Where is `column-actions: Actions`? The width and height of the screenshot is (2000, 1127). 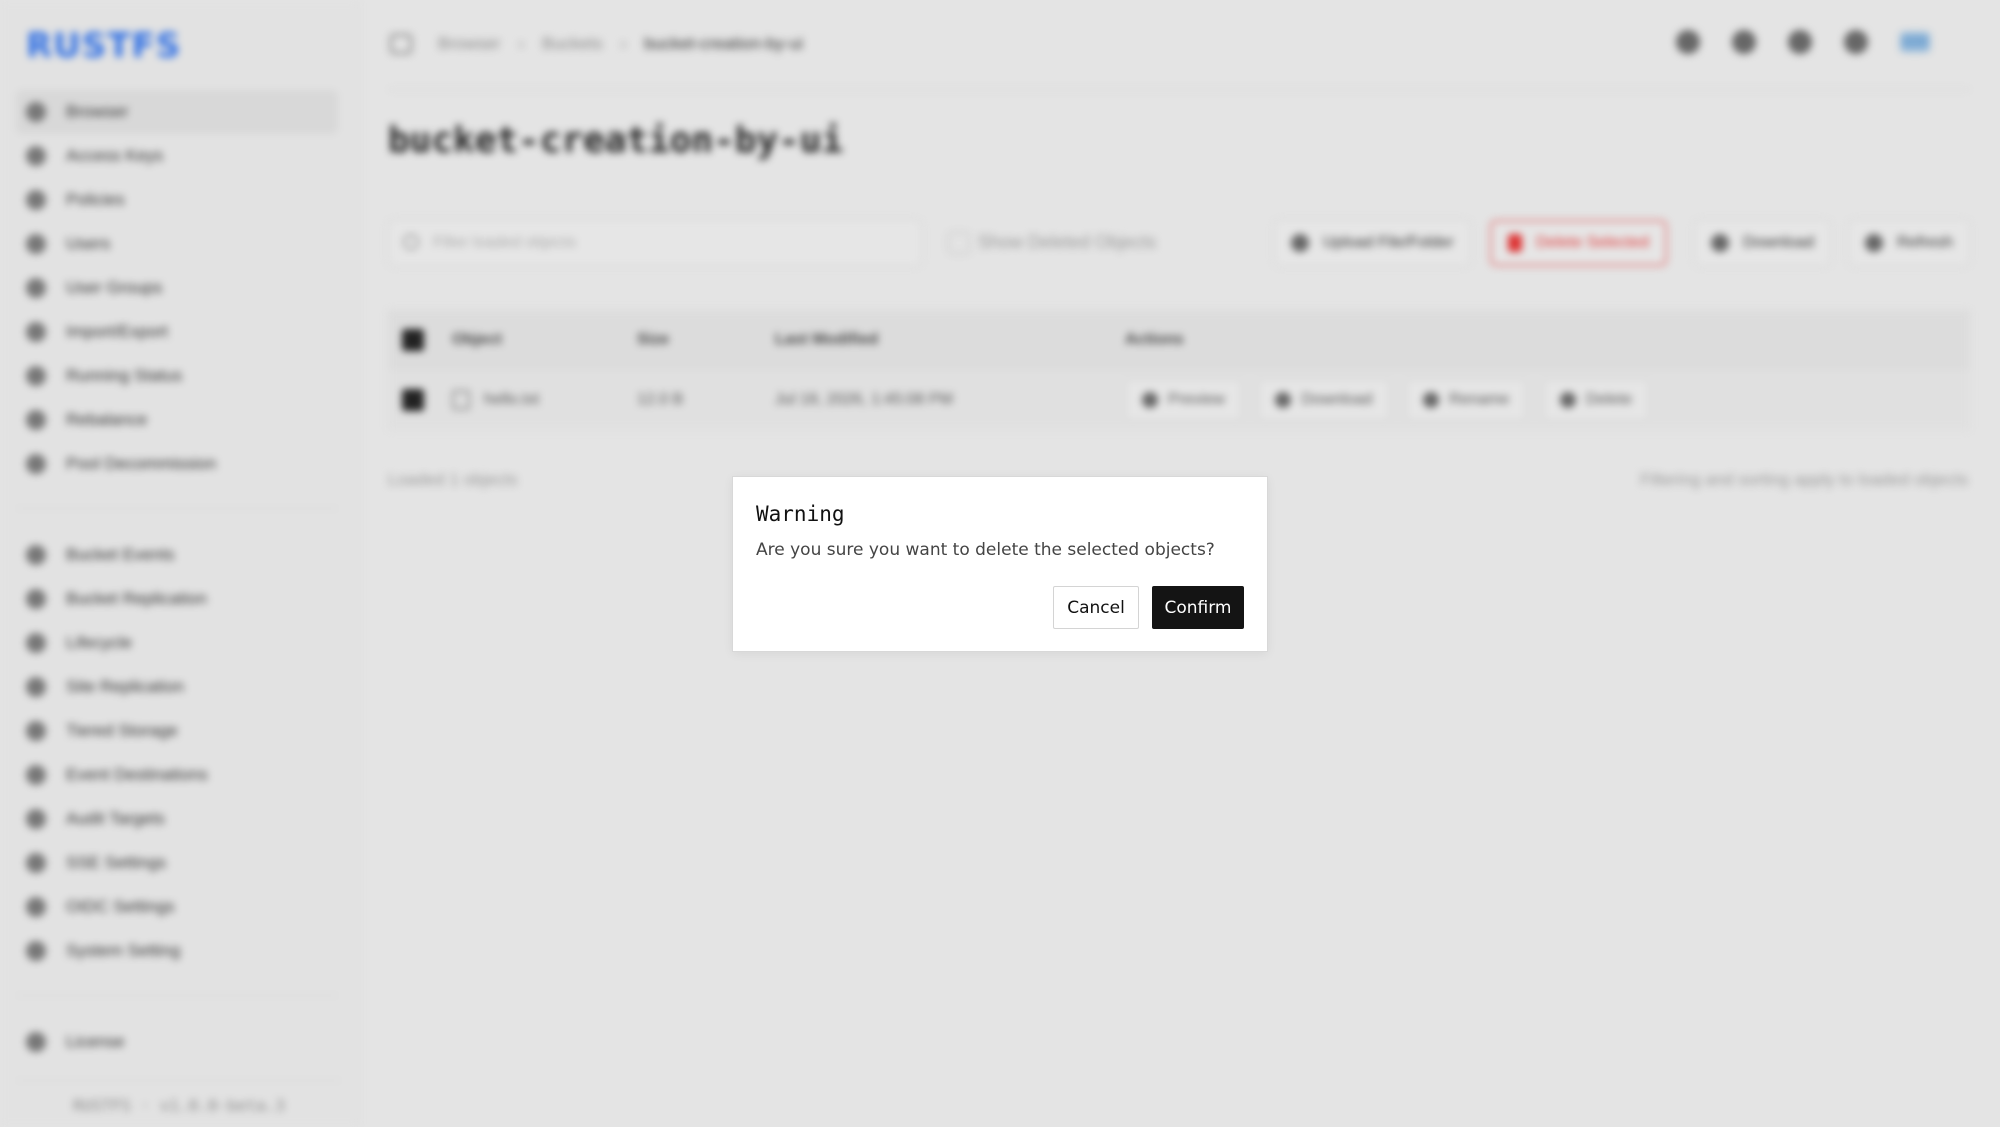 column-actions: Actions is located at coordinates (1154, 339).